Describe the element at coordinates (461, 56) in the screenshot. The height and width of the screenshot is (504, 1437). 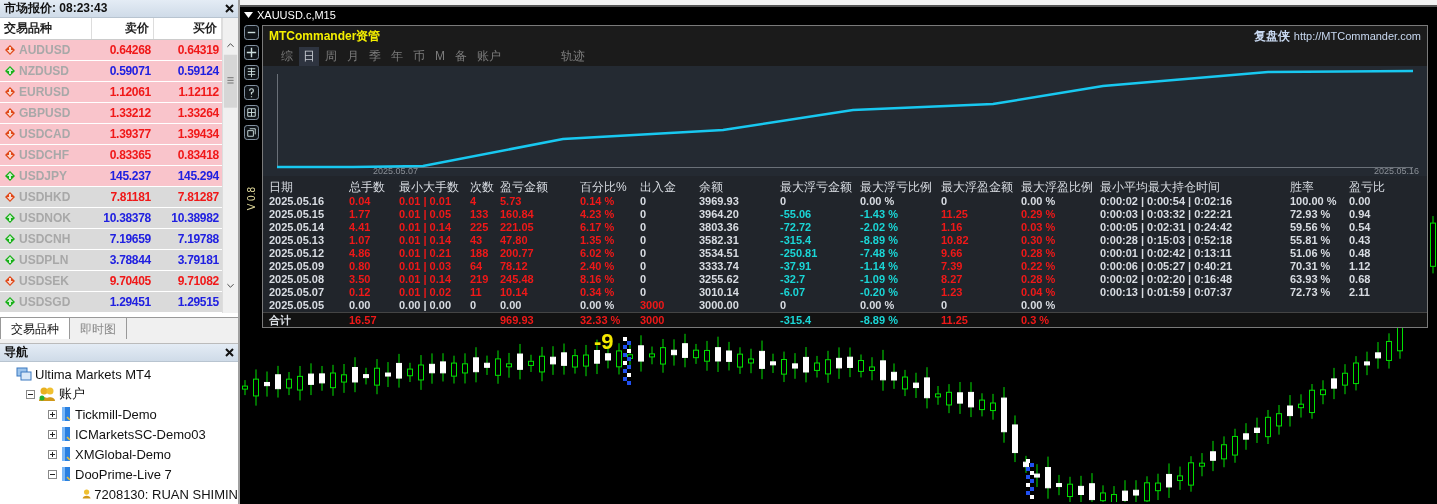
I see `period-tab: 备` at that location.